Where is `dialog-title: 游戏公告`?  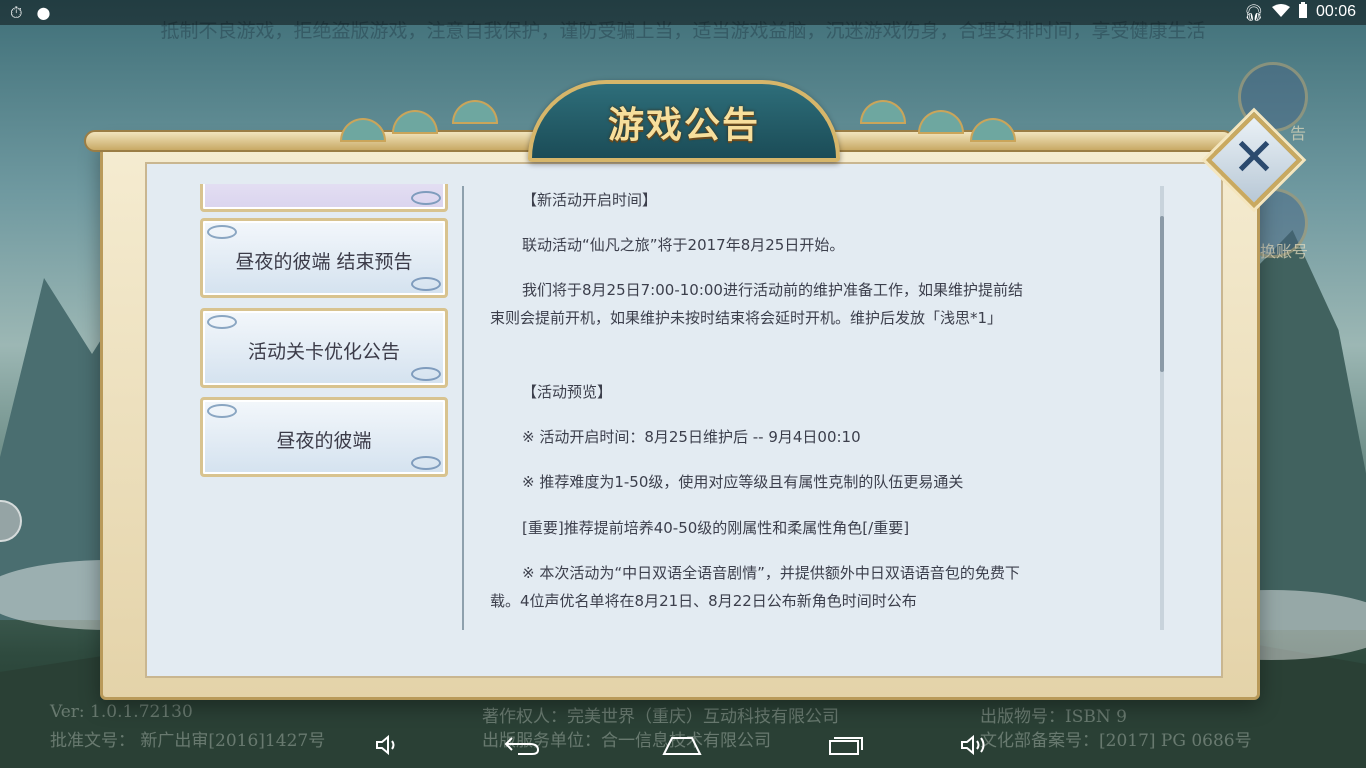 dialog-title: 游戏公告 is located at coordinates (683, 125).